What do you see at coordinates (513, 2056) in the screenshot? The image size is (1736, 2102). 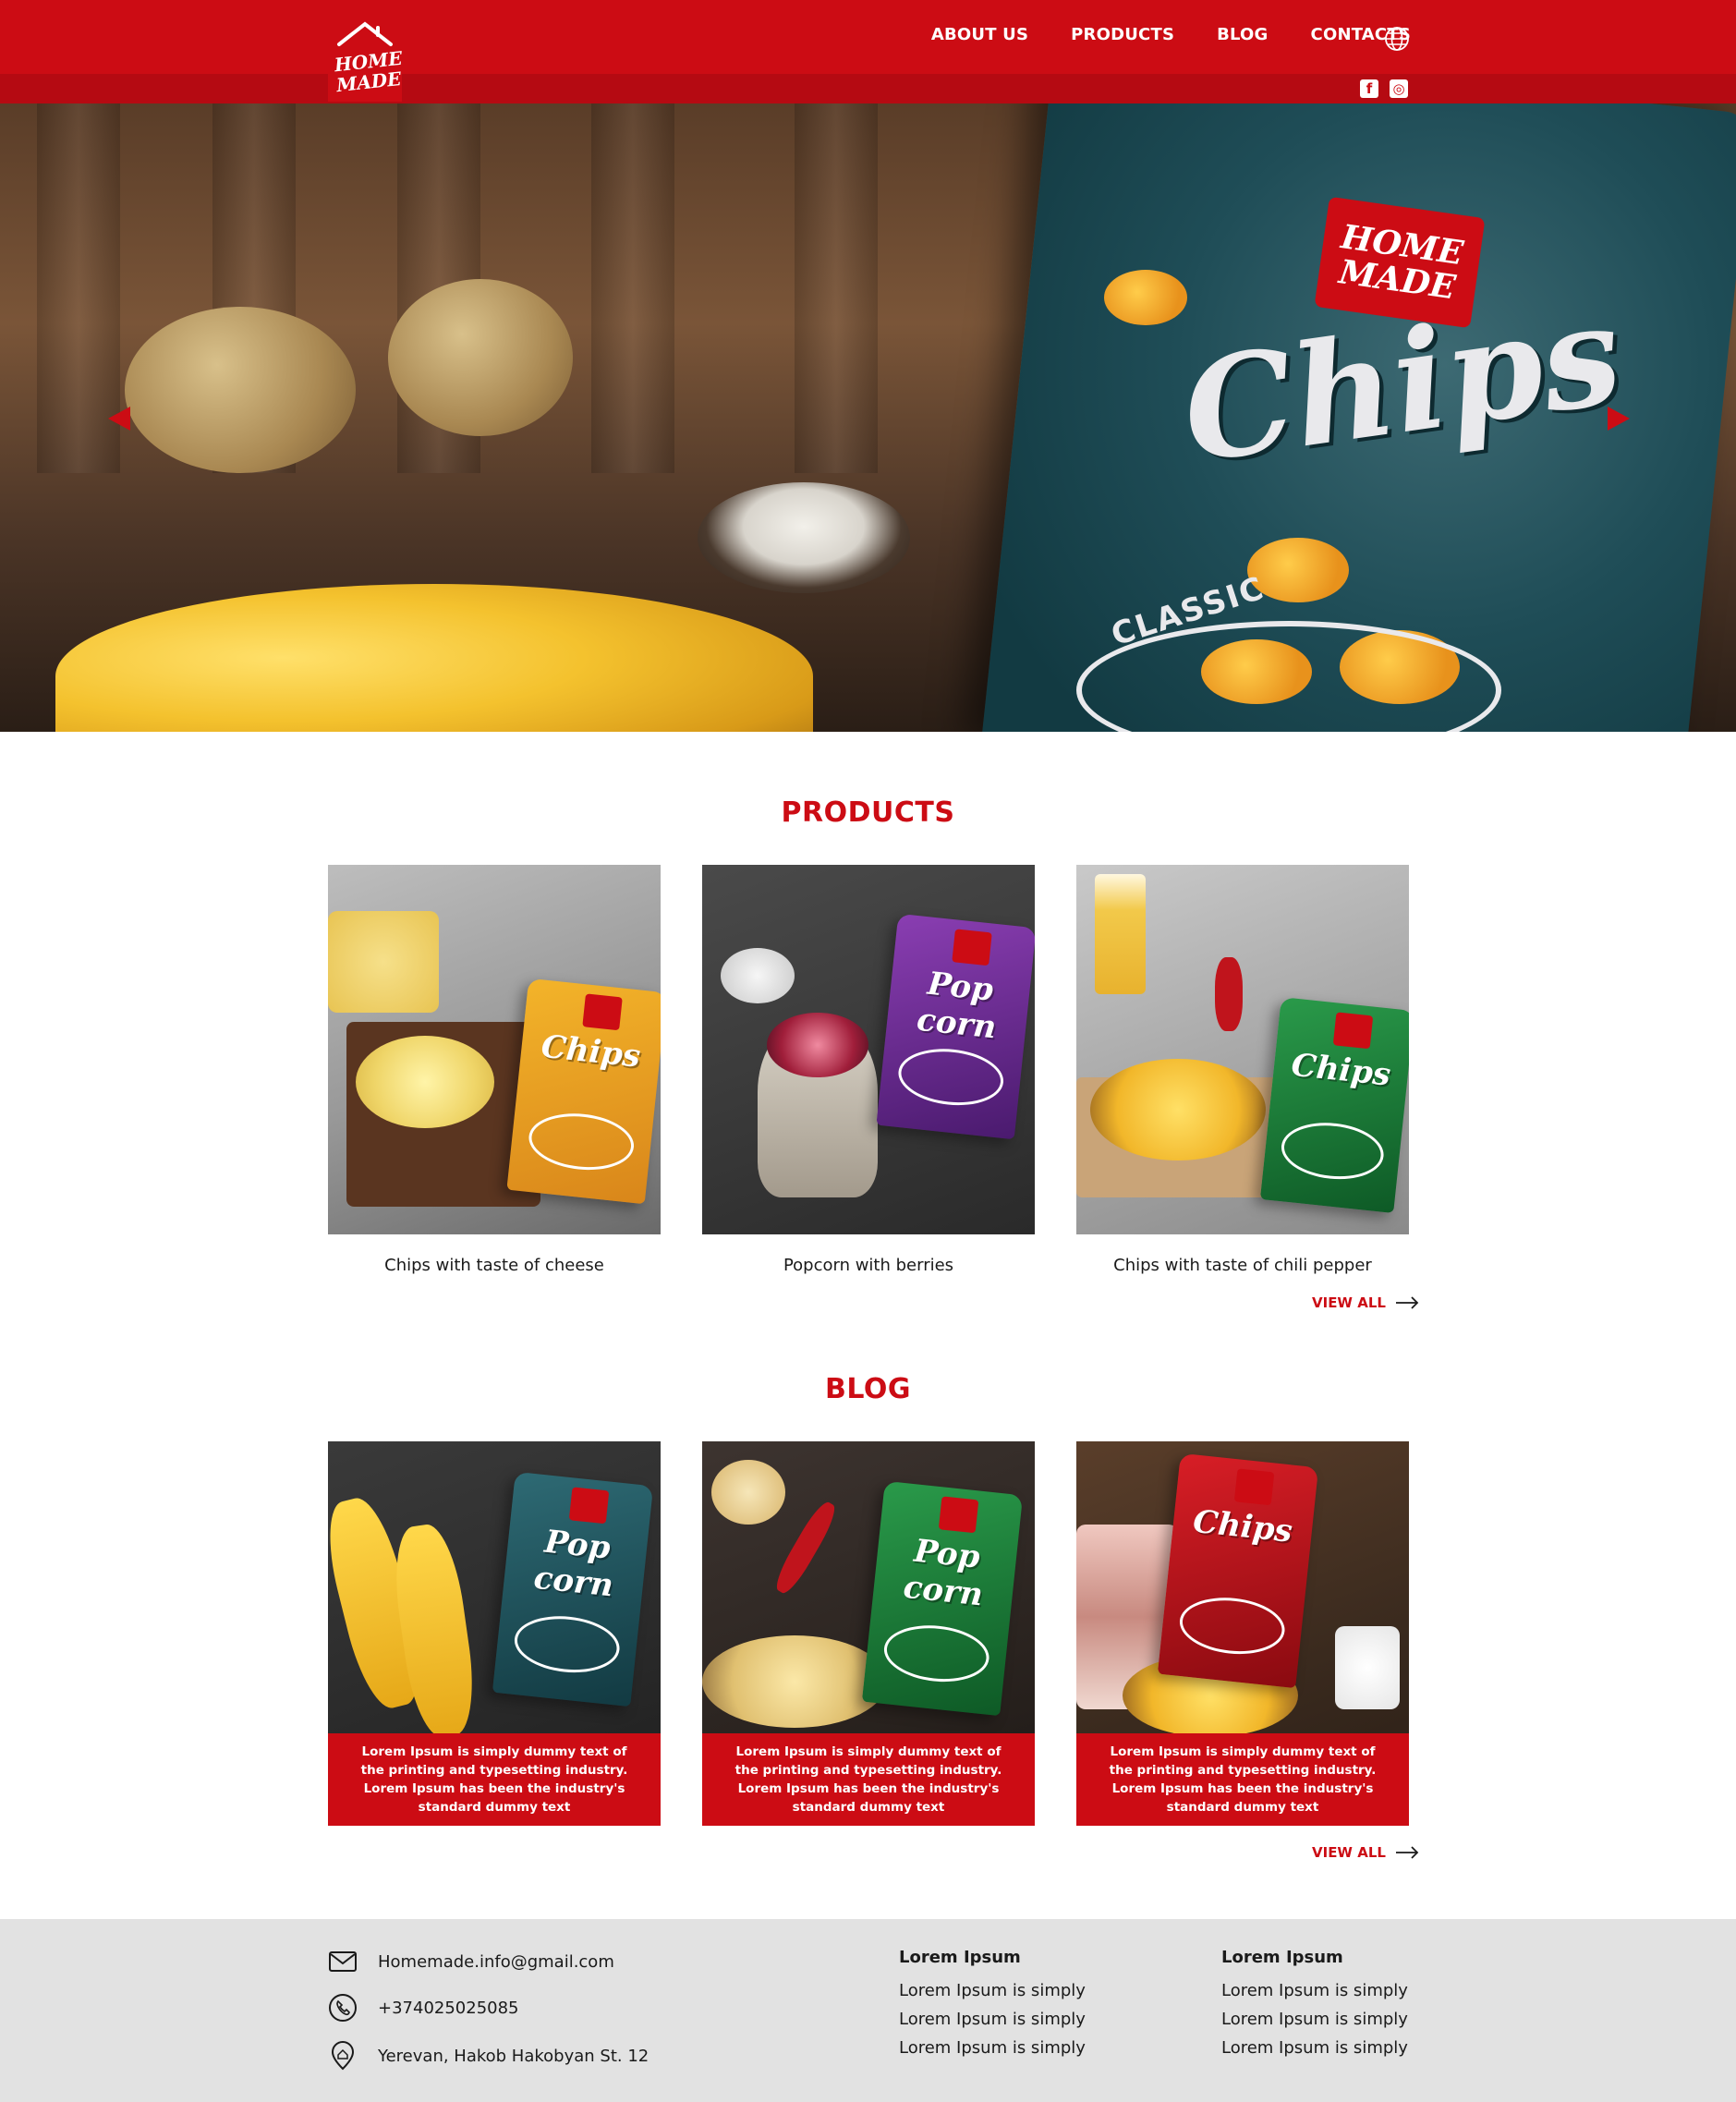 I see `address-text: Yerevan, Hakob Hakobyan St. 12` at bounding box center [513, 2056].